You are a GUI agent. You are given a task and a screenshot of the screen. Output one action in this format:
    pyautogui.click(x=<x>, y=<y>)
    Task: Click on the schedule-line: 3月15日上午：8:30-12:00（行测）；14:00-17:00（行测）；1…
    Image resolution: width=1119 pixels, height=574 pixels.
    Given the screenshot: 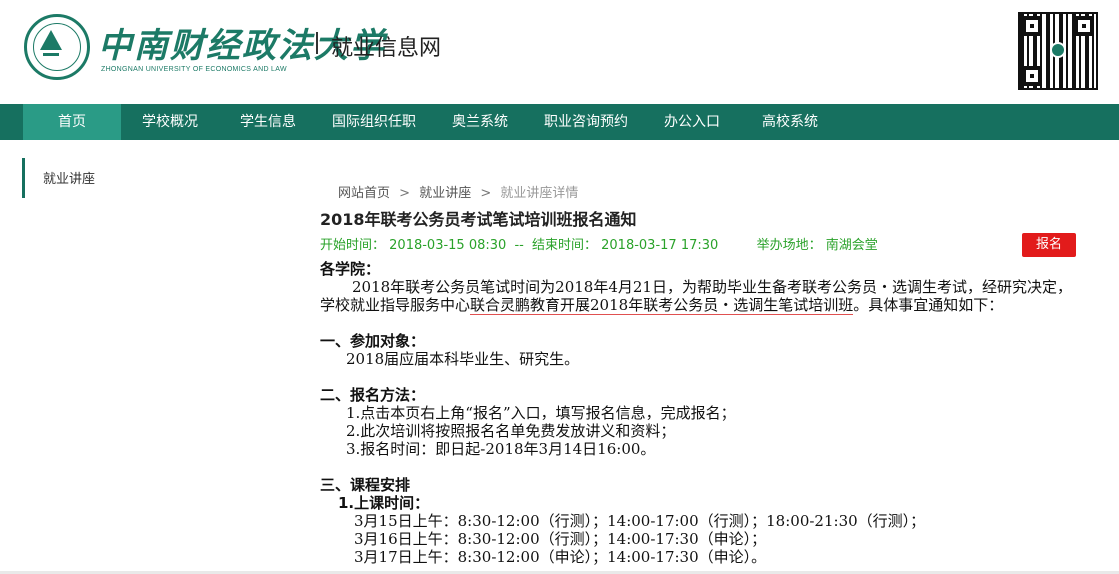 What is the action you would take?
    pyautogui.click(x=640, y=521)
    